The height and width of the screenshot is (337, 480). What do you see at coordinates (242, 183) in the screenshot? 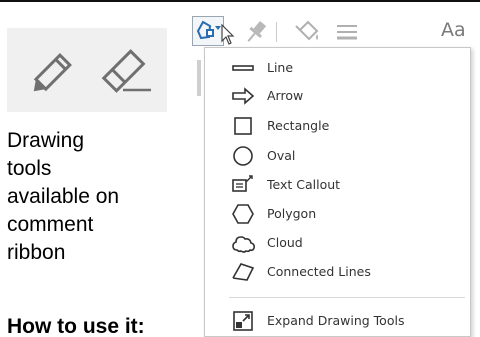
I see `text-callout-icon` at bounding box center [242, 183].